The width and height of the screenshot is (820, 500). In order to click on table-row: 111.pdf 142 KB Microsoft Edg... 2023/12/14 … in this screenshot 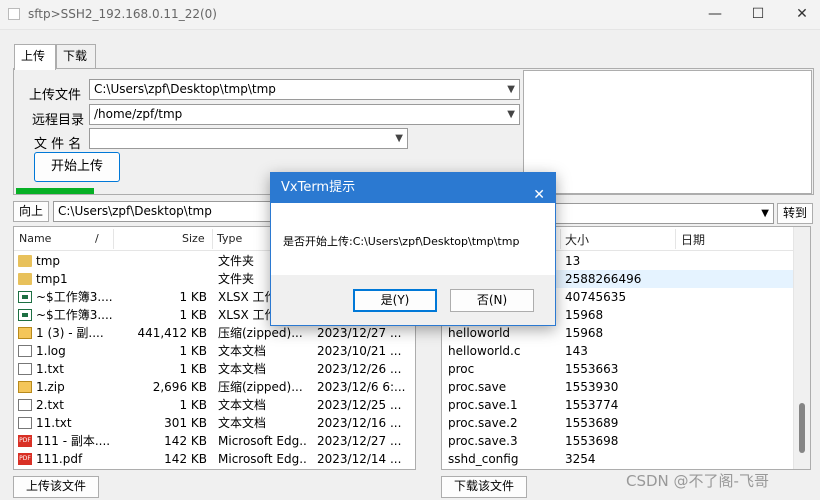, I will do `click(214, 459)`.